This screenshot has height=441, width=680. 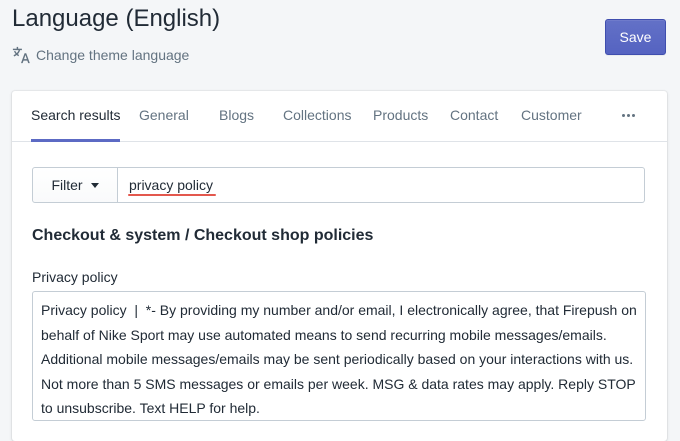 What do you see at coordinates (67, 185) in the screenshot?
I see `filter-button-label: Filter` at bounding box center [67, 185].